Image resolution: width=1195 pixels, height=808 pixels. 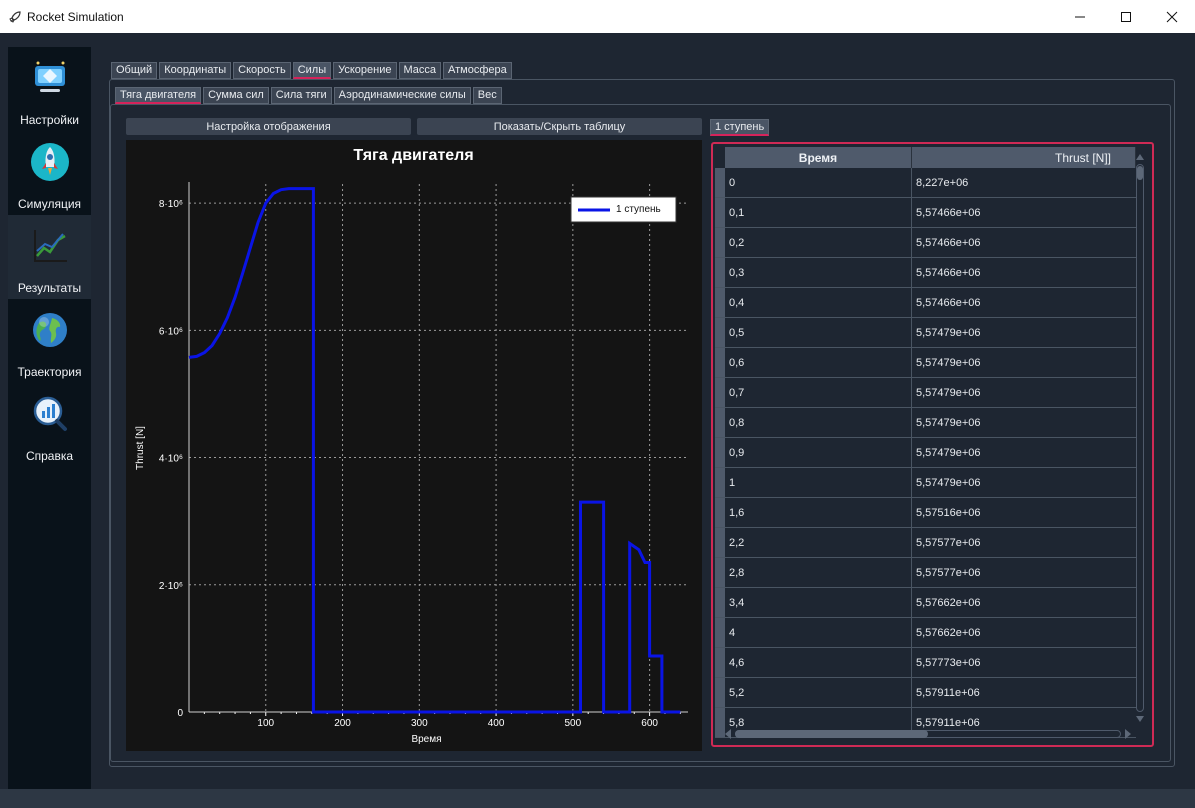 I want to click on table-row: 0,6 5,57479e+06, so click(x=925, y=363).